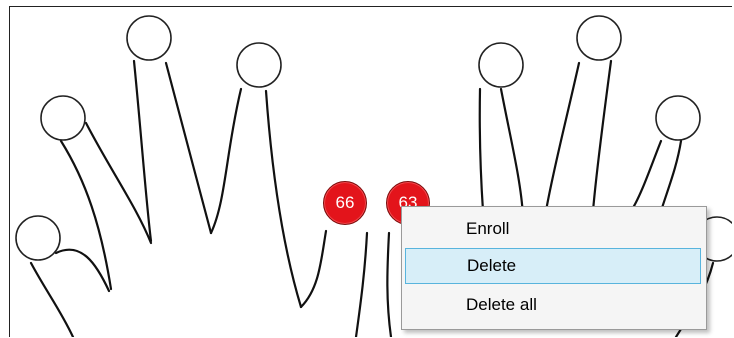  Describe the element at coordinates (38, 238) in the screenshot. I see `left-pinky-tip` at that location.